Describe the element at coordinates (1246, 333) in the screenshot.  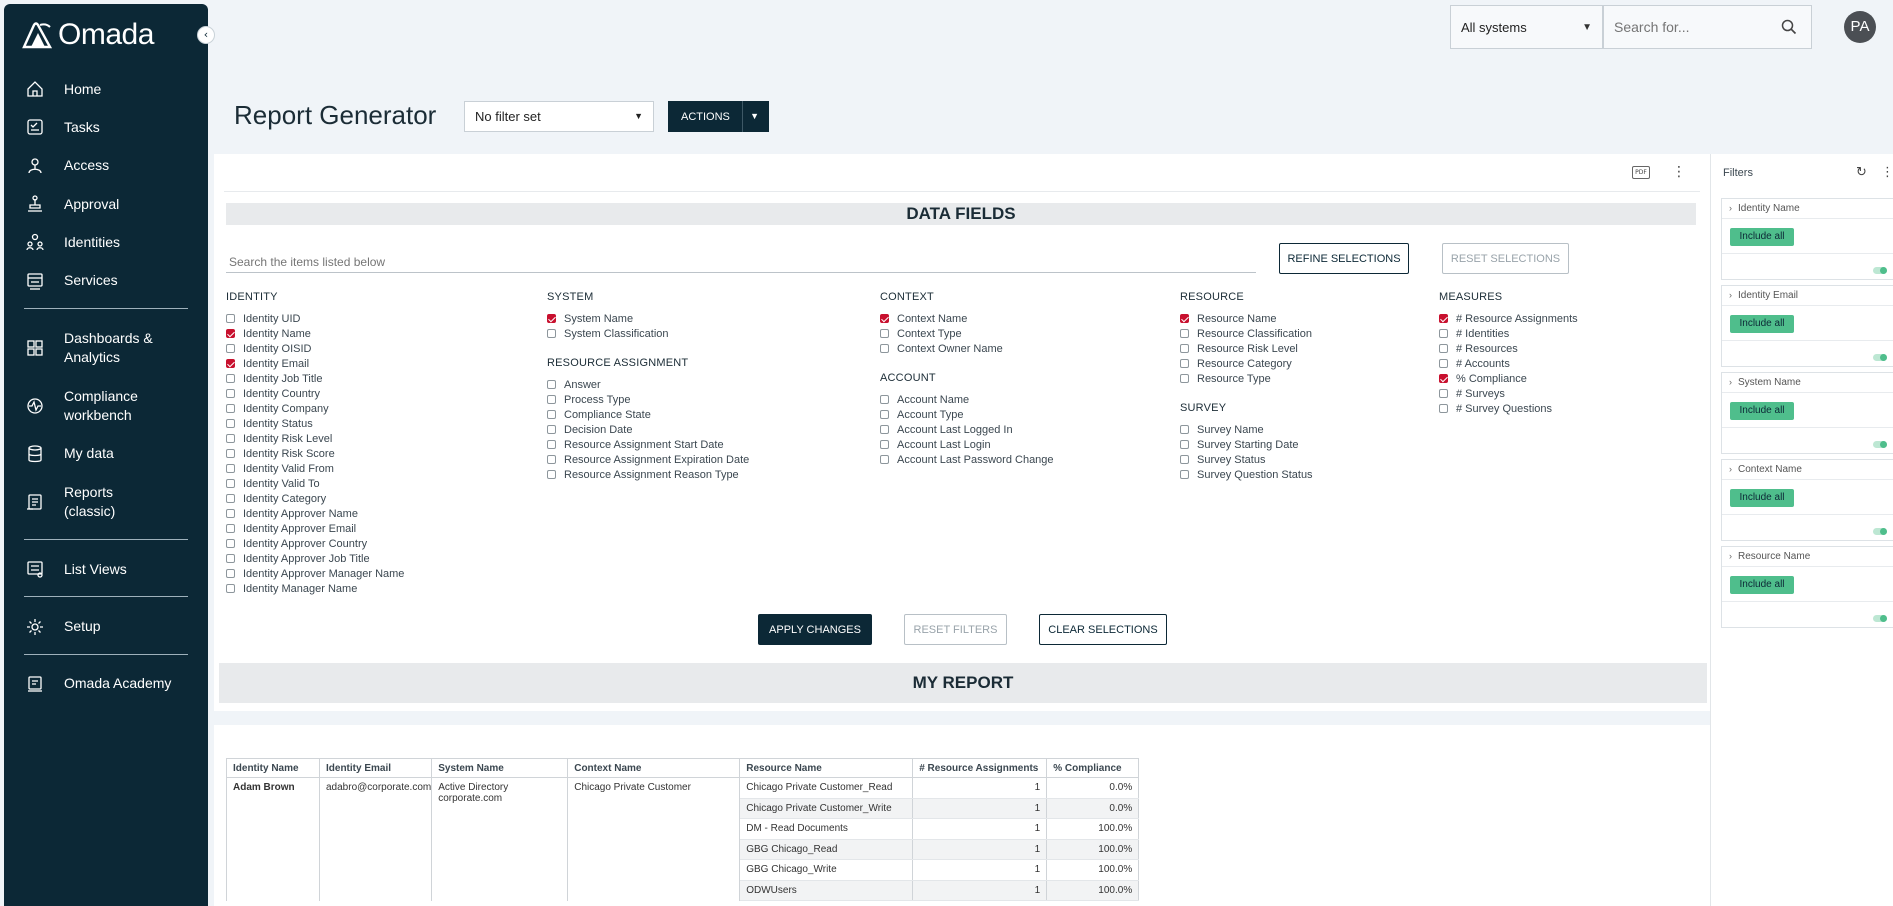
I see `field-checkbox-row: Resource Classification` at that location.